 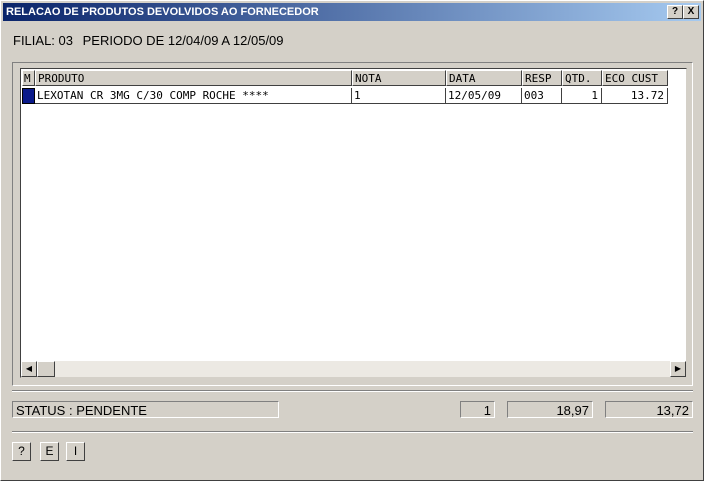 I want to click on cell-qtd: 1, so click(x=582, y=96).